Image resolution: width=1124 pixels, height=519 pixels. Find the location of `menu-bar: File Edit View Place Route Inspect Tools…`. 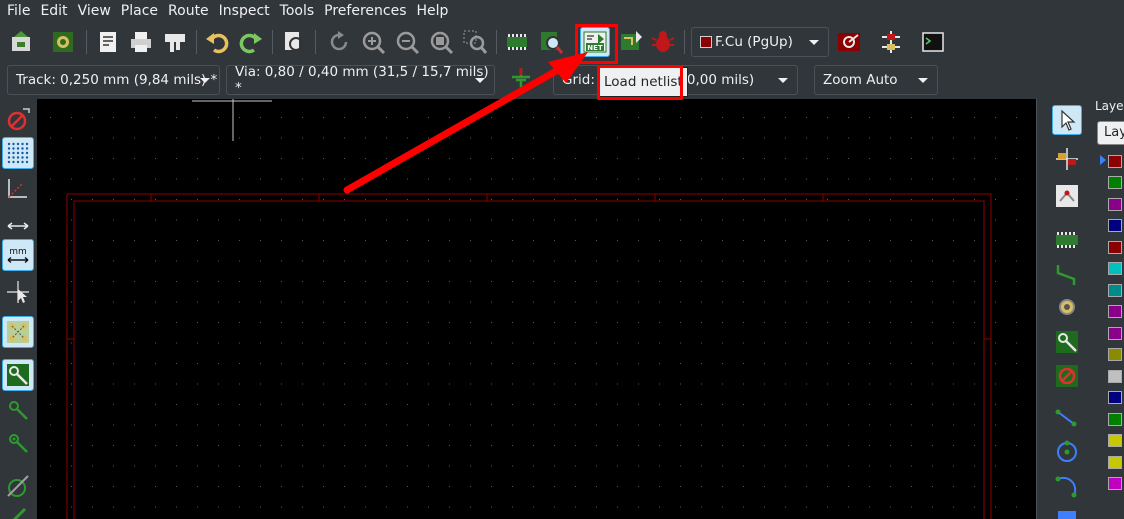

menu-bar: File Edit View Place Route Inspect Tools… is located at coordinates (562, 11).